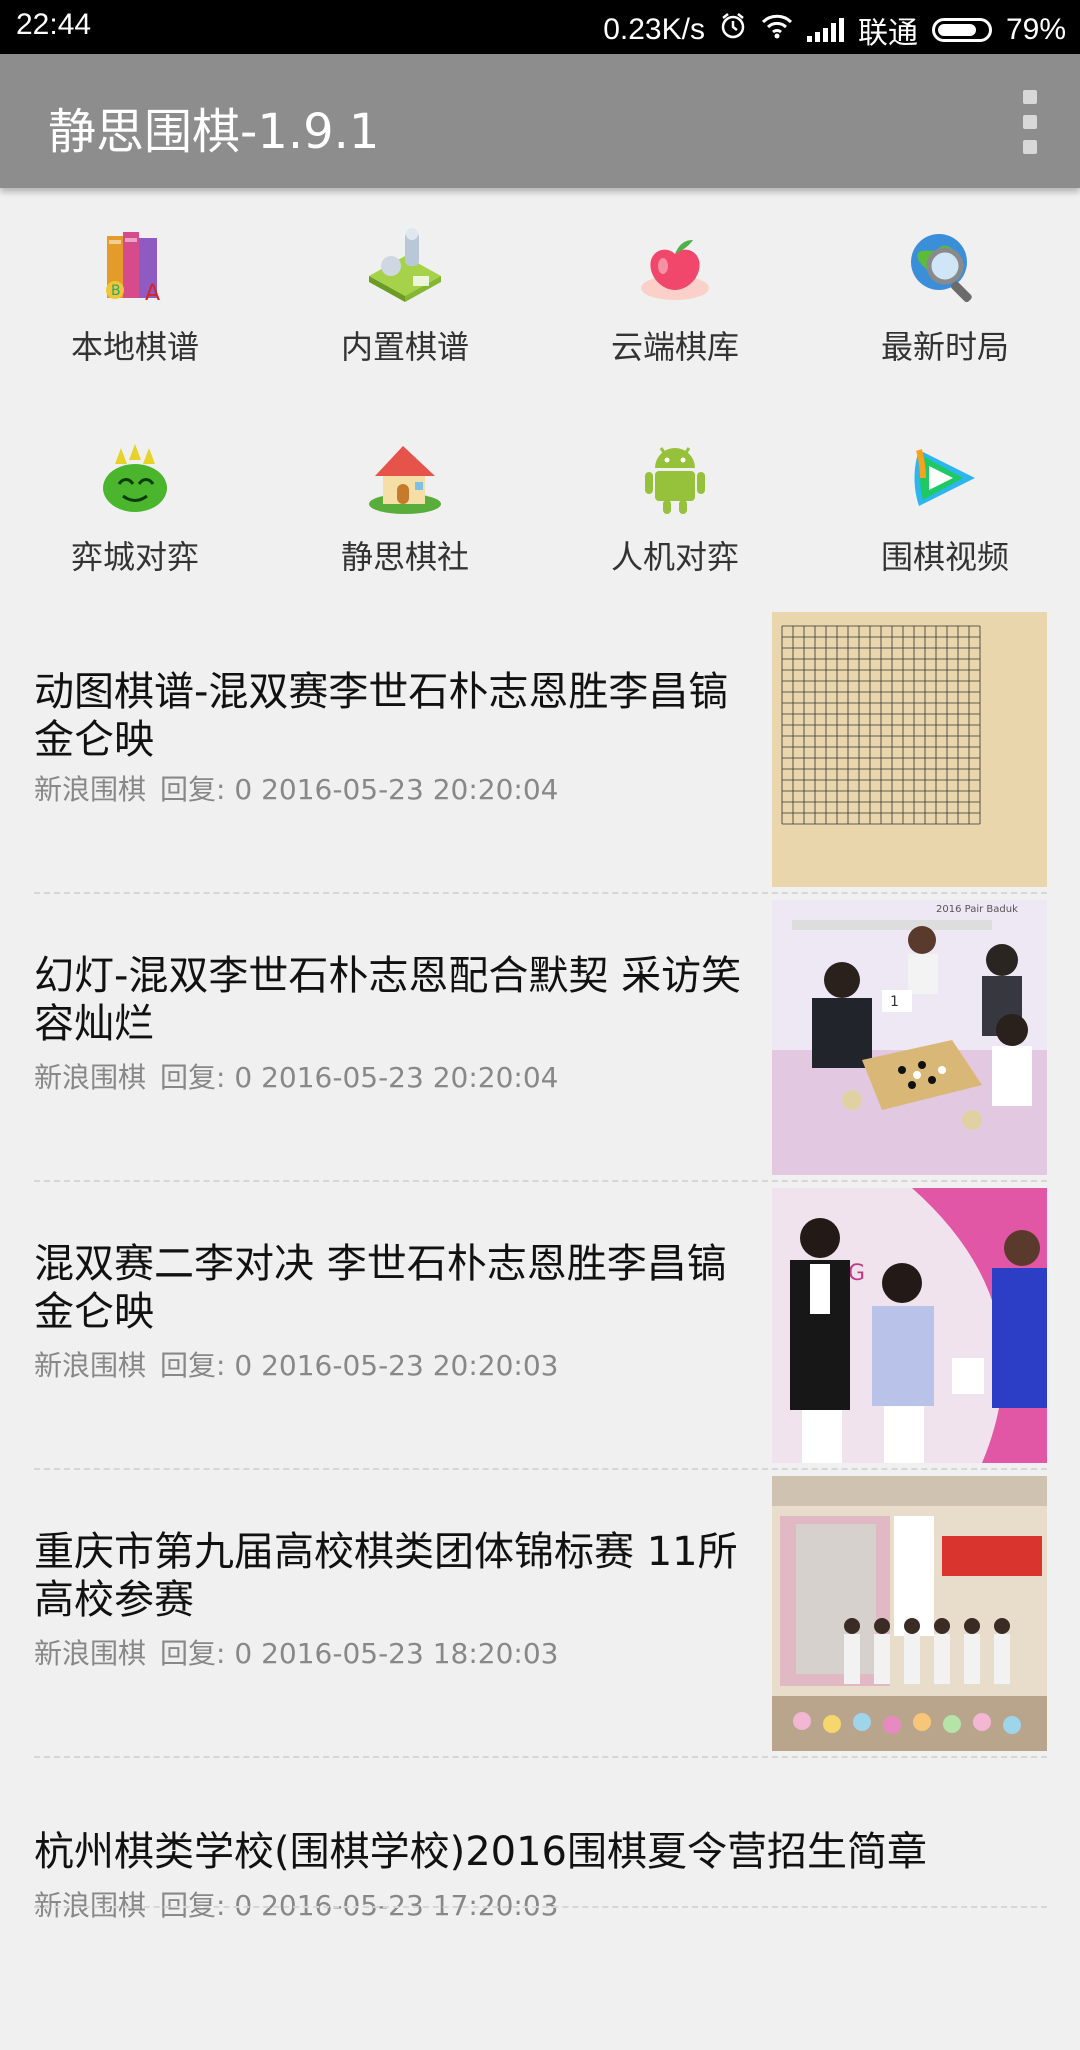 This screenshot has width=1080, height=2050. What do you see at coordinates (675, 480) in the screenshot?
I see `android-icon` at bounding box center [675, 480].